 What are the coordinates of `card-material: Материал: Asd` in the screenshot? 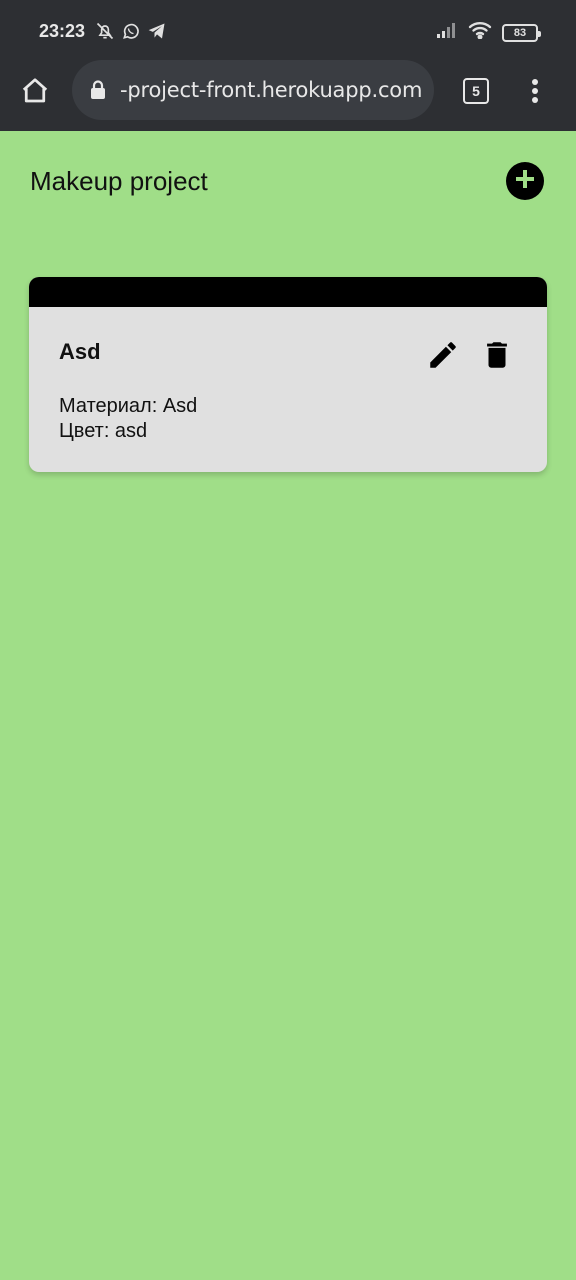 It's located at (128, 406).